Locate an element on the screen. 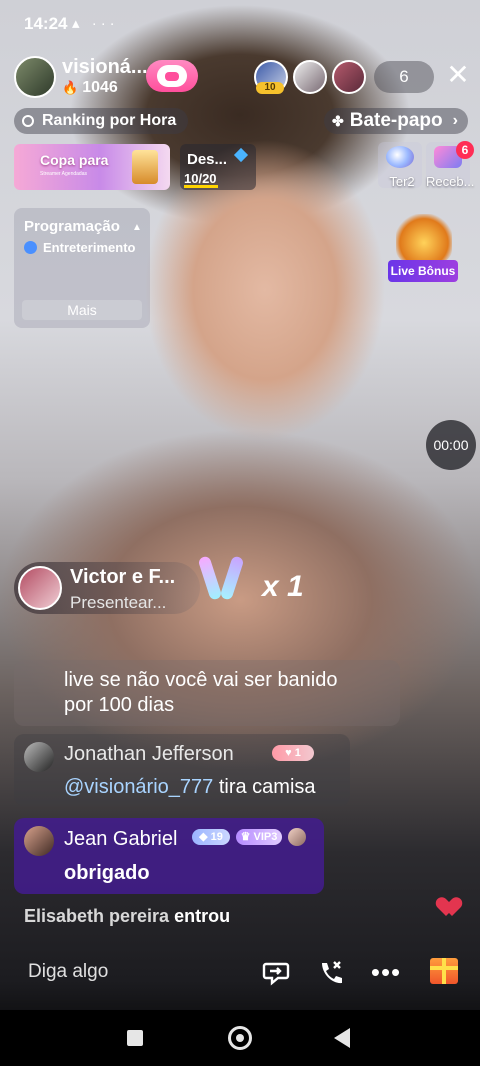 This screenshot has width=480, height=1066. chat-button: ✤ Bate-papo › is located at coordinates (396, 121).